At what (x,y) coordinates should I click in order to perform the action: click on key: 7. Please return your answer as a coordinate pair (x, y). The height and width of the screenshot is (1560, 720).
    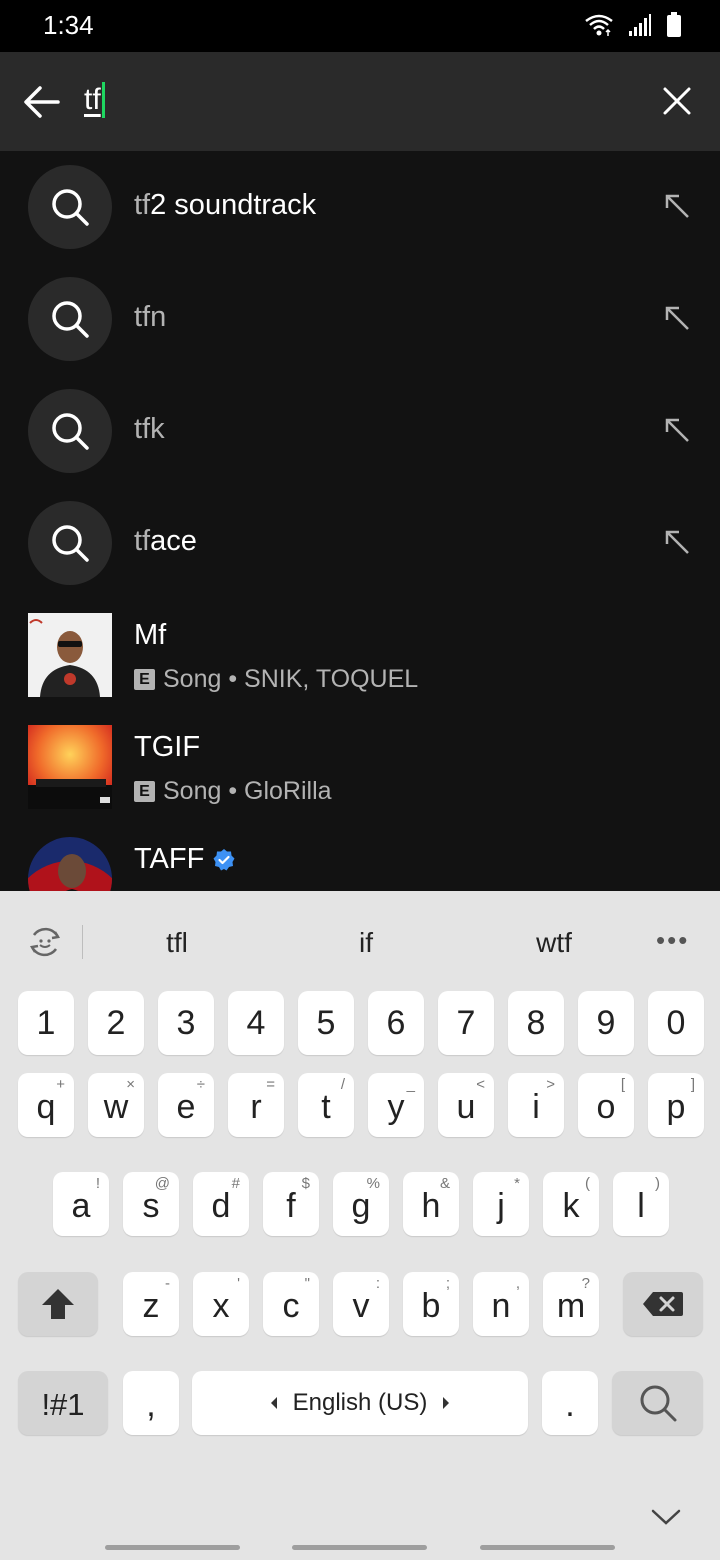
    Looking at the image, I should click on (466, 1023).